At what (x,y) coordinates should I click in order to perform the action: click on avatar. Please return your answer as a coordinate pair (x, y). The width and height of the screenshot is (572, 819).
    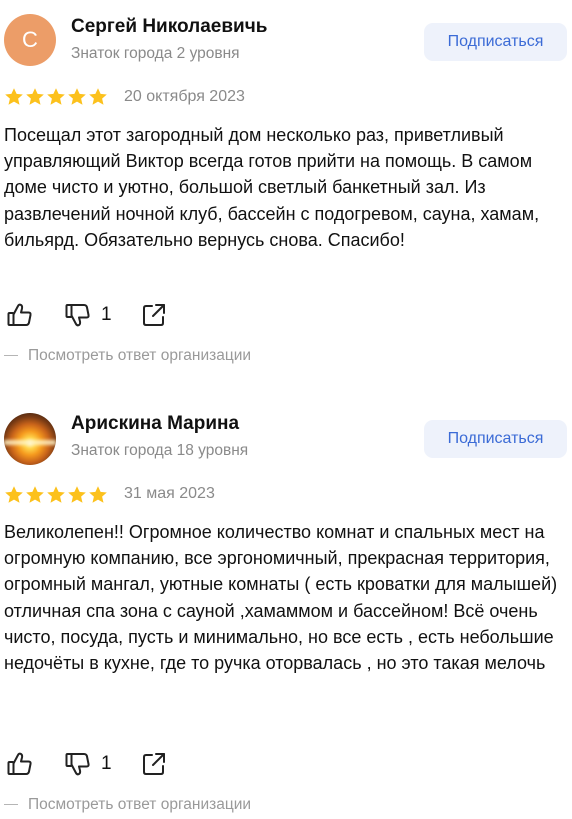
    Looking at the image, I should click on (30, 439).